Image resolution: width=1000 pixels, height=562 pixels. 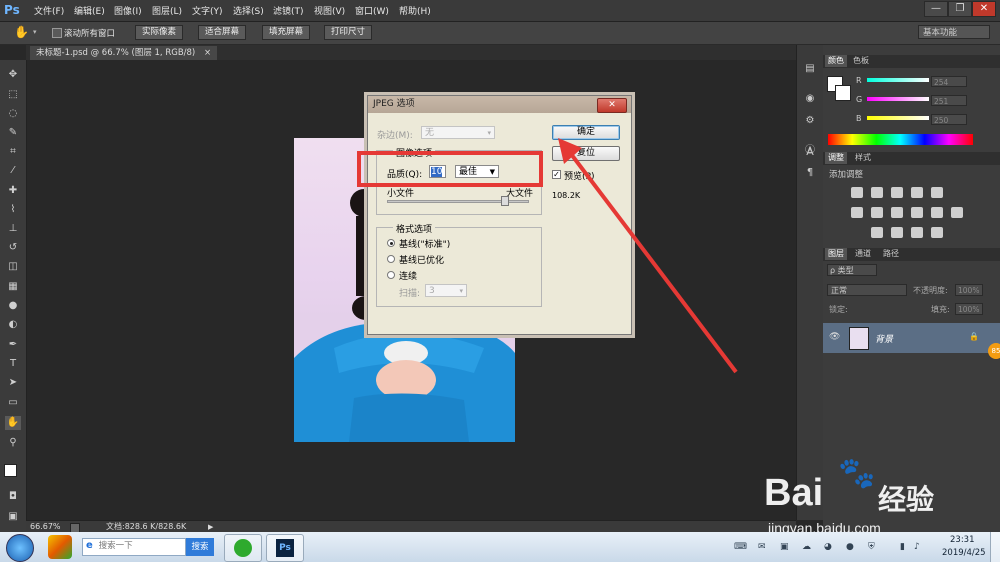 What do you see at coordinates (13, 306) in the screenshot?
I see `blur-tool-icon: ●` at bounding box center [13, 306].